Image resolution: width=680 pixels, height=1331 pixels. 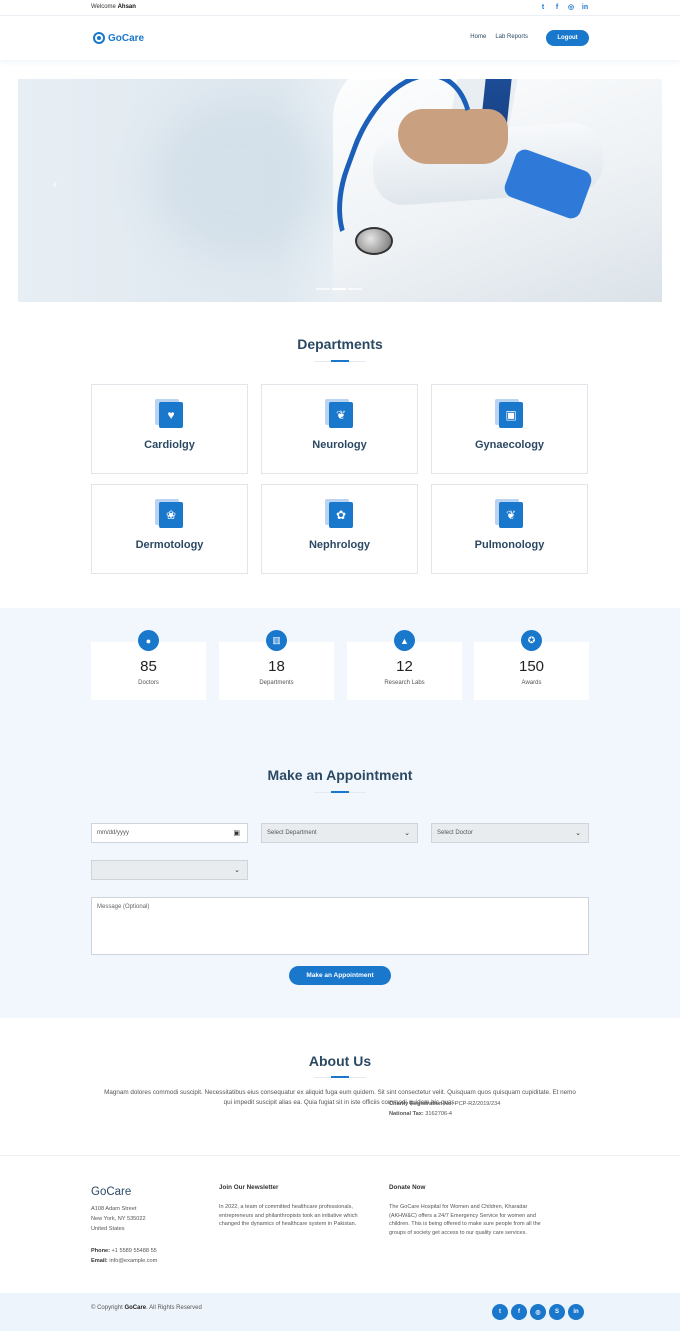 What do you see at coordinates (455, 833) in the screenshot?
I see `doctor-select-value: Select Doctor` at bounding box center [455, 833].